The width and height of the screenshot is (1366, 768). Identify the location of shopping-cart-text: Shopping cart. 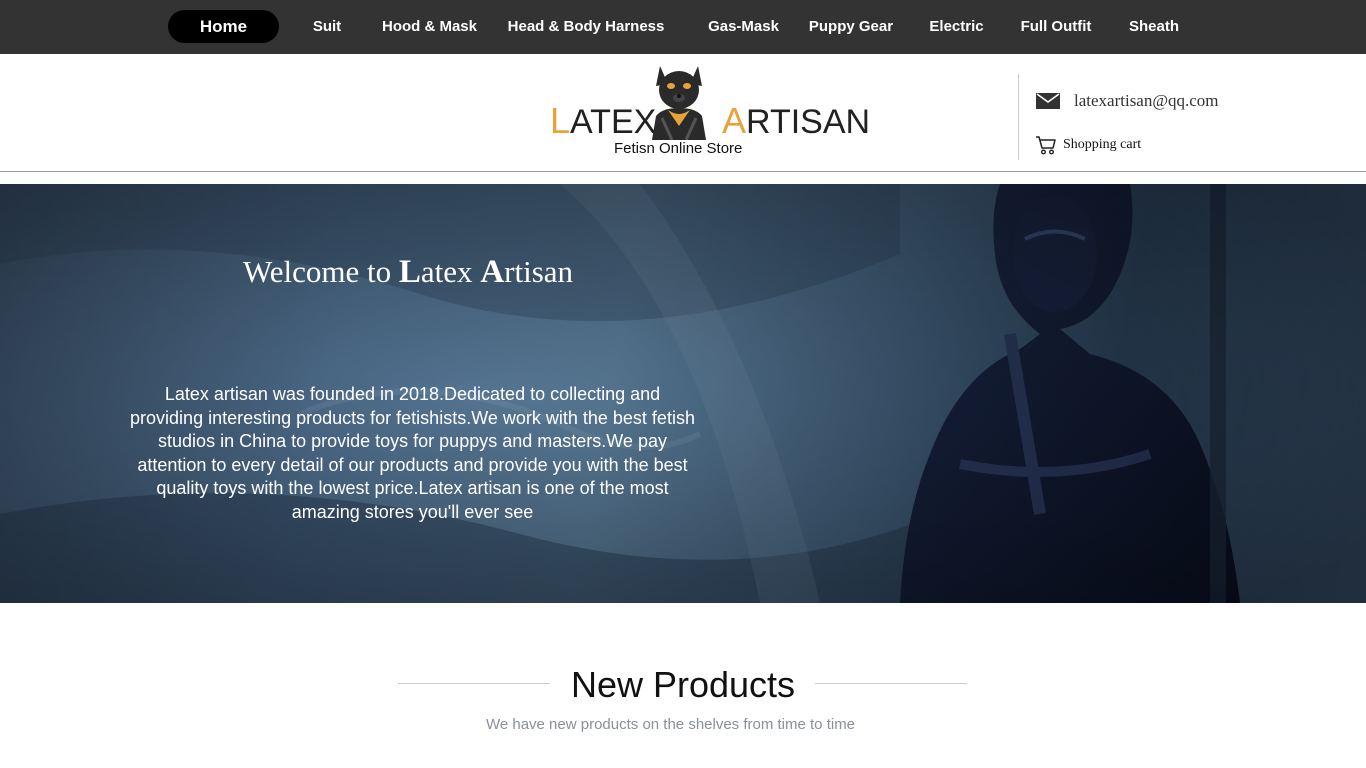
(1102, 145).